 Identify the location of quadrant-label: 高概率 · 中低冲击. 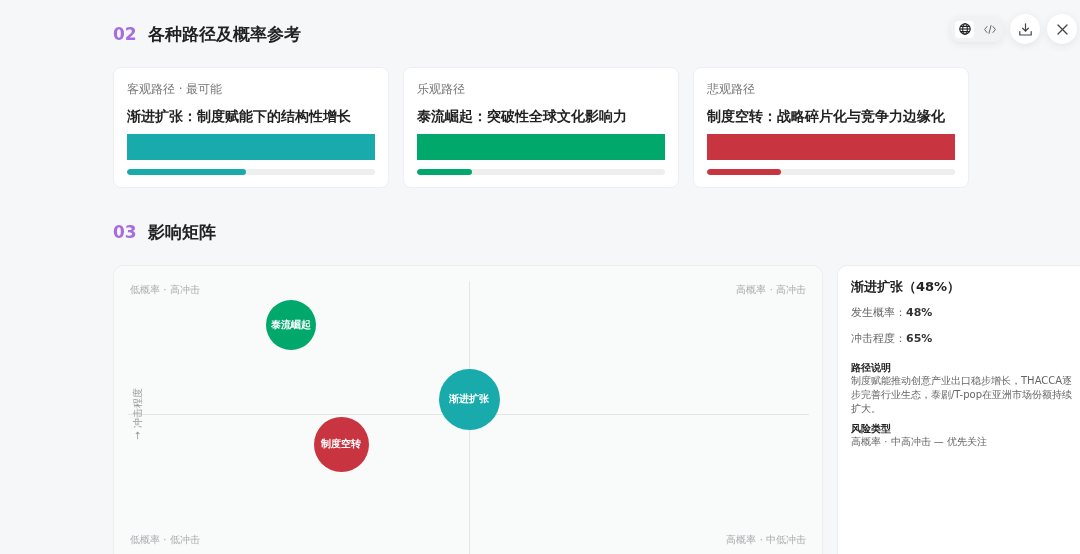
(766, 539).